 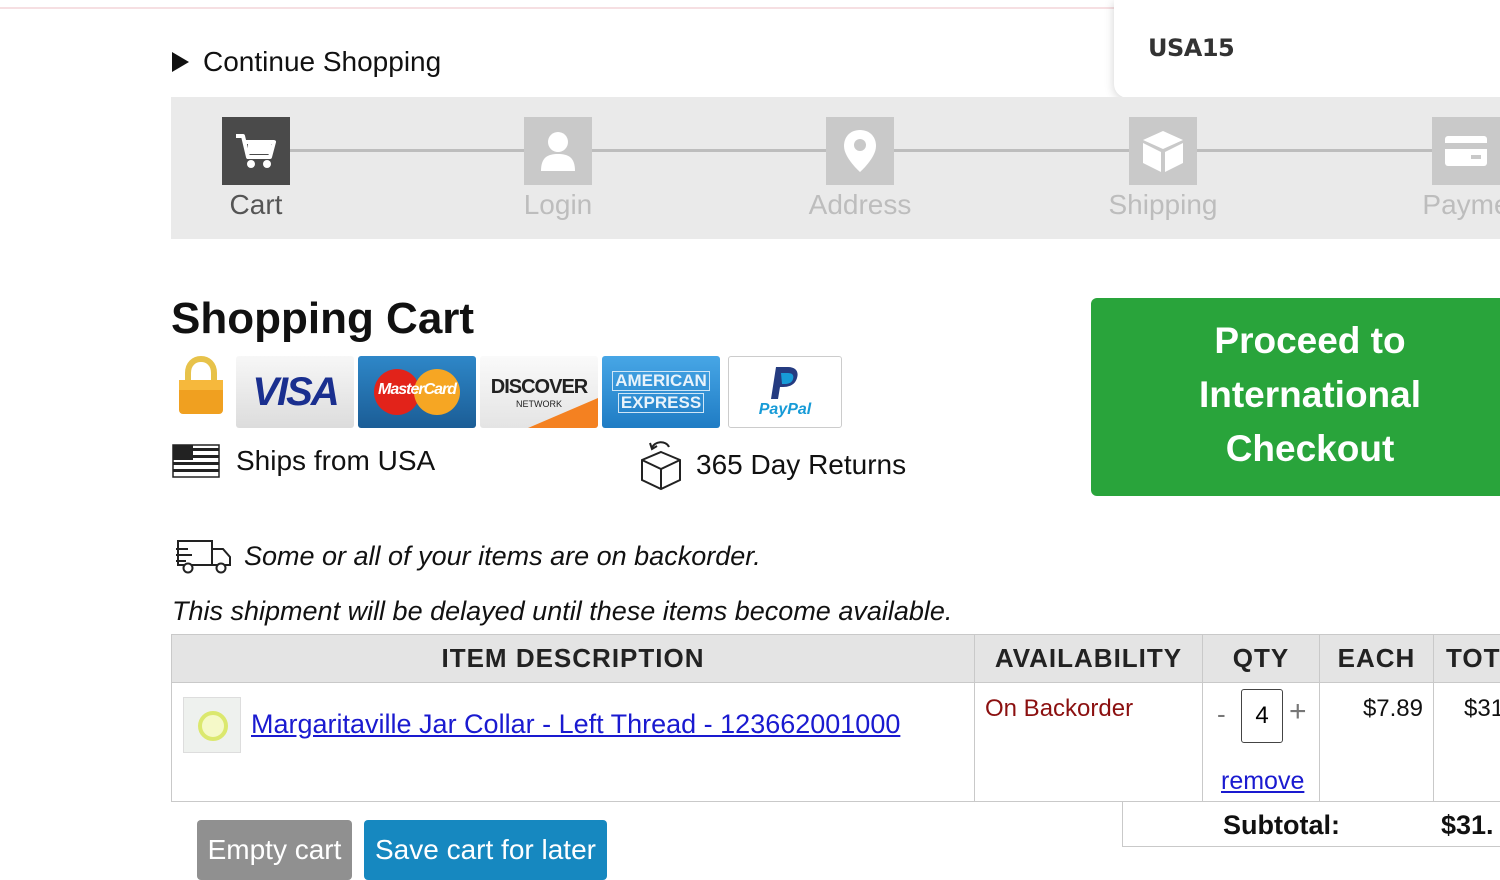 What do you see at coordinates (1371, 709) in the screenshot?
I see `unit-price: $7.89` at bounding box center [1371, 709].